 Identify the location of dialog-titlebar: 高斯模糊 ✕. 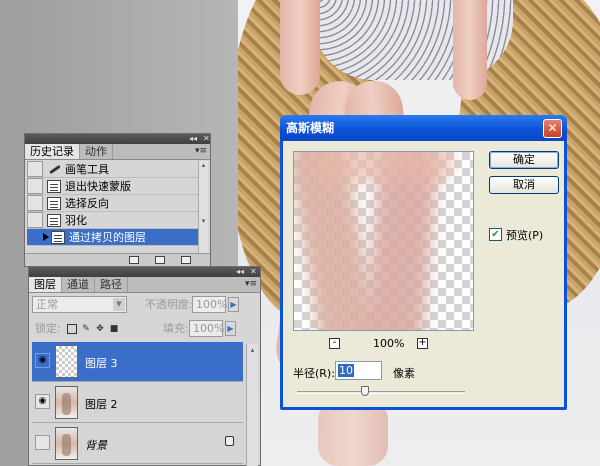
(423, 128).